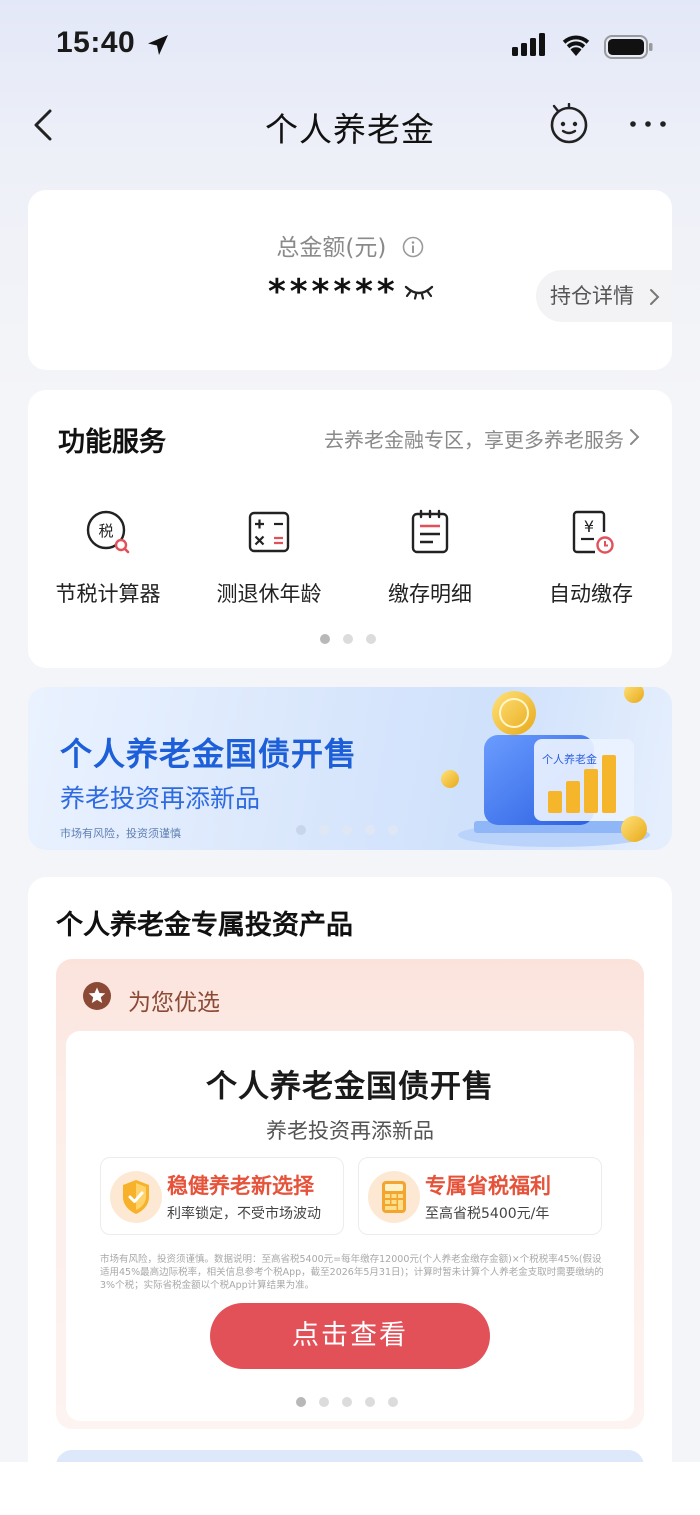 The height and width of the screenshot is (1515, 700). I want to click on calculator-coin-icon, so click(394, 1197).